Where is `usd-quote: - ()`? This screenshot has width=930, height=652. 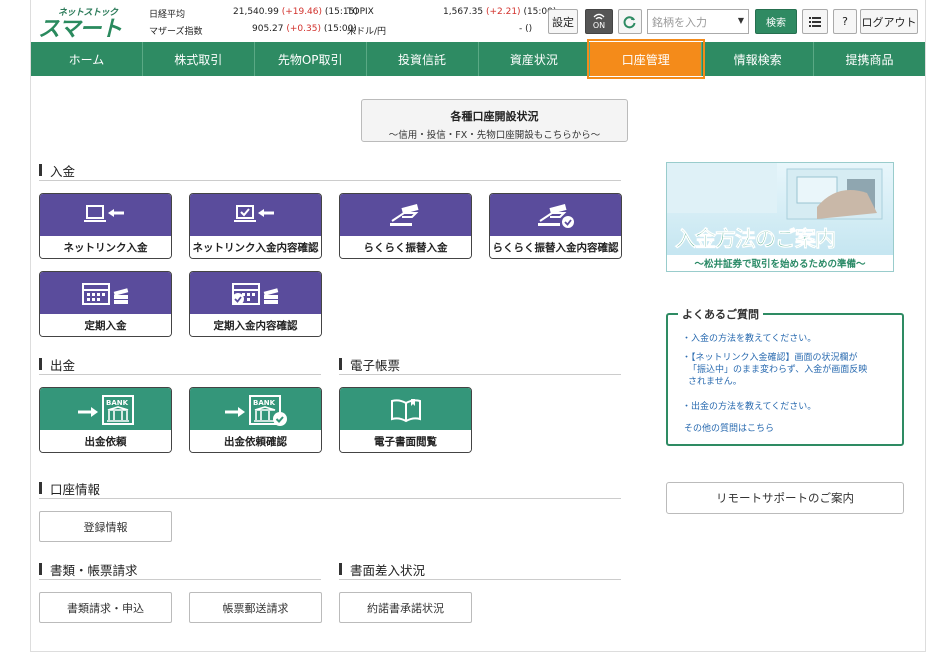 usd-quote: - () is located at coordinates (526, 29).